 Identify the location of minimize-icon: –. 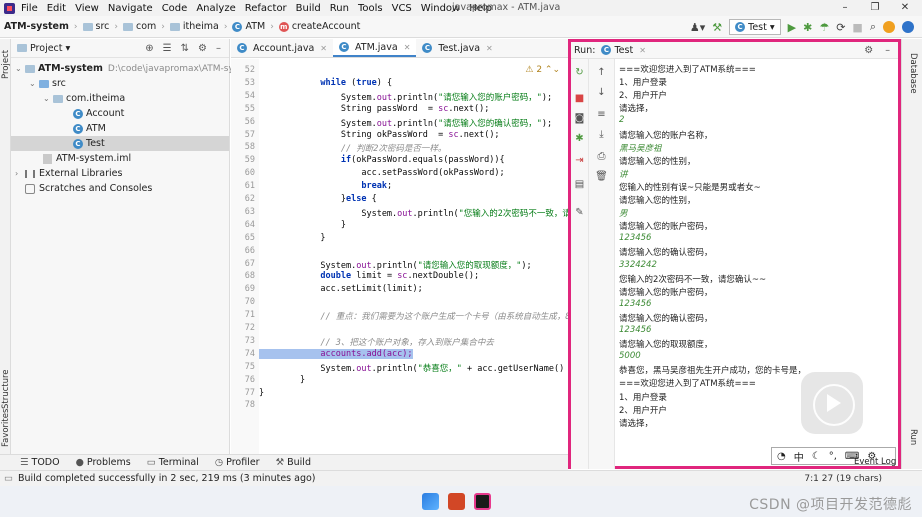
(845, 8).